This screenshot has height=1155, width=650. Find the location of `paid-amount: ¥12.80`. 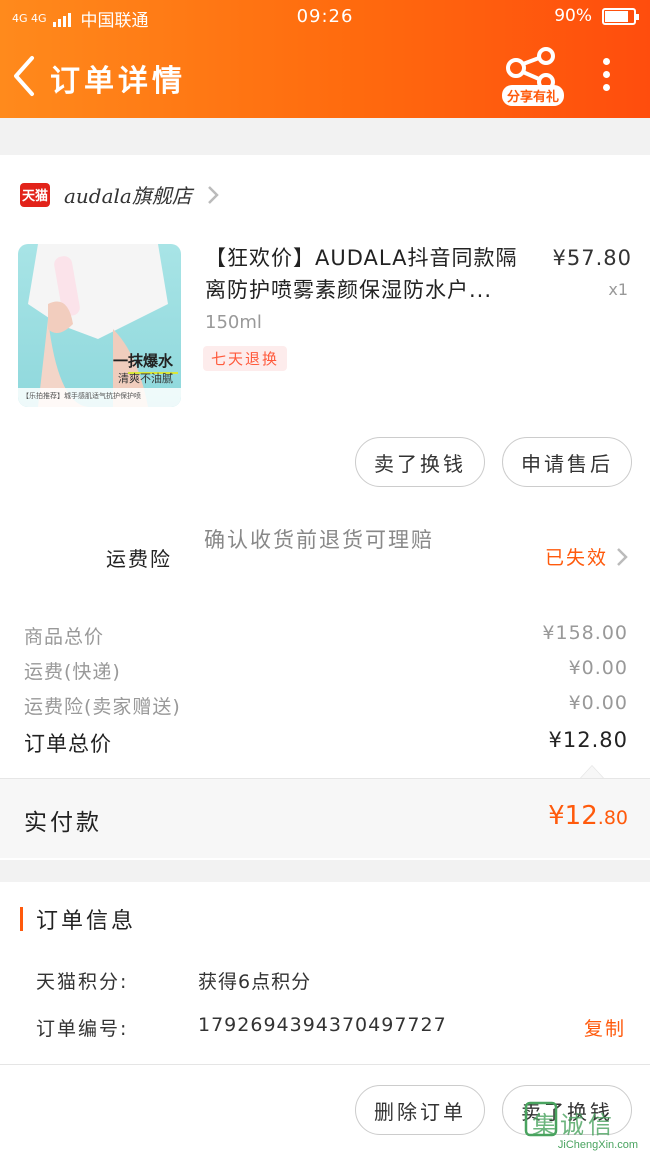

paid-amount: ¥12.80 is located at coordinates (588, 816).